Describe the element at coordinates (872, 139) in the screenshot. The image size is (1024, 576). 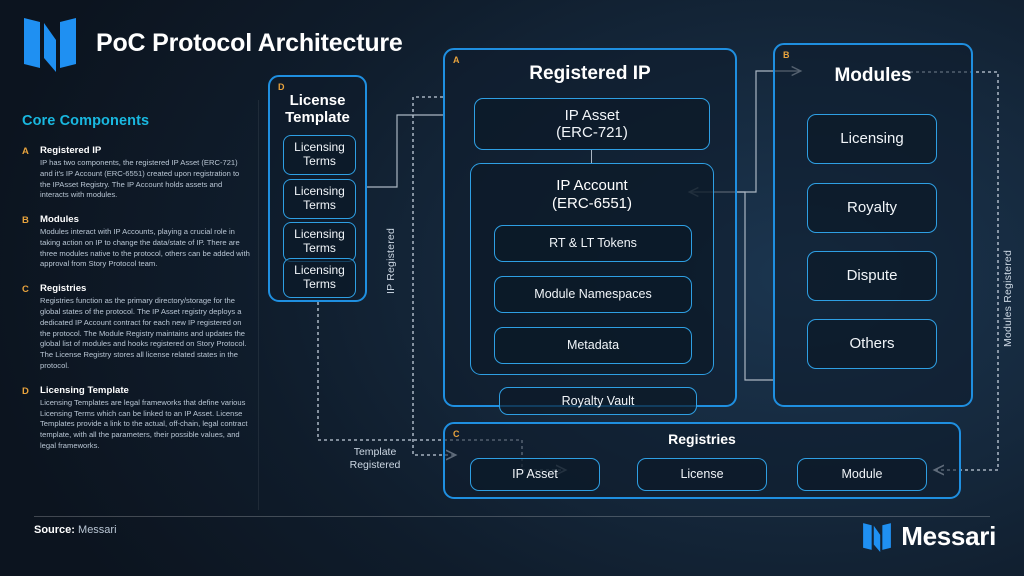
I see `module-licensing-node: Licensing` at that location.